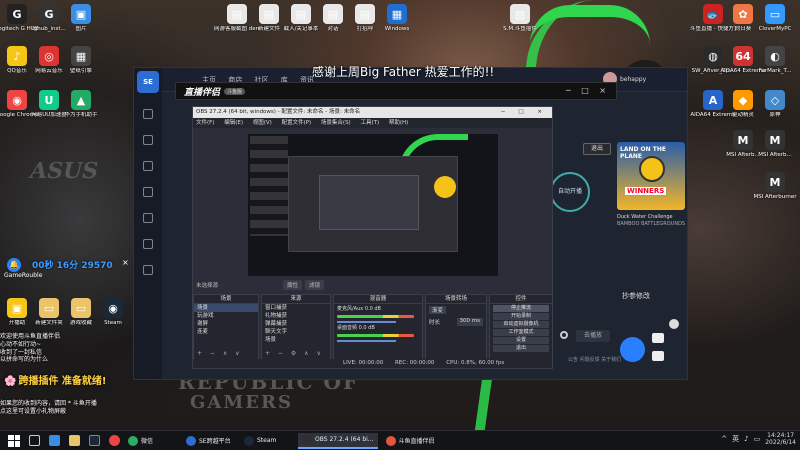 The image size is (800, 450). Describe the element at coordinates (632, 349) in the screenshot. I see `live-toggle-button` at that location.